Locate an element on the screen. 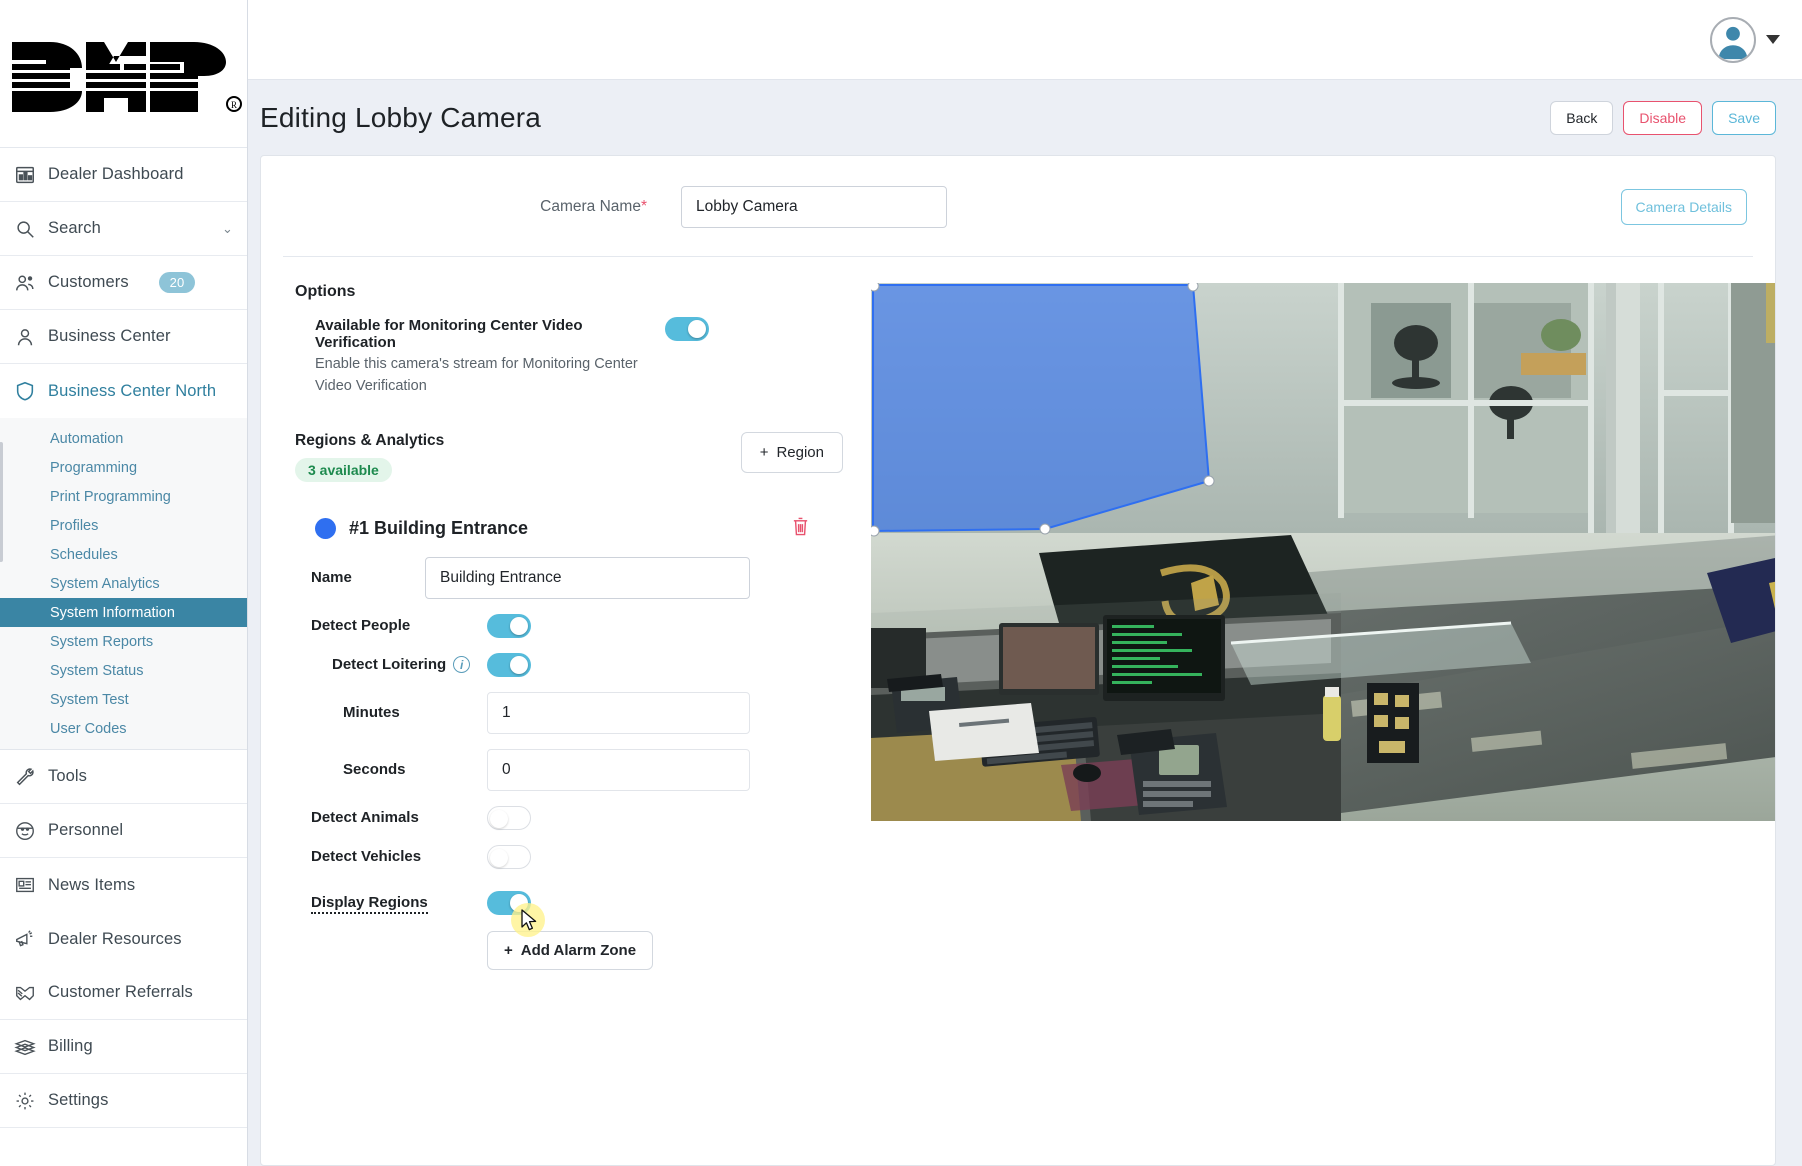 The image size is (1802, 1166). mouse-cursor is located at coordinates (529, 919).